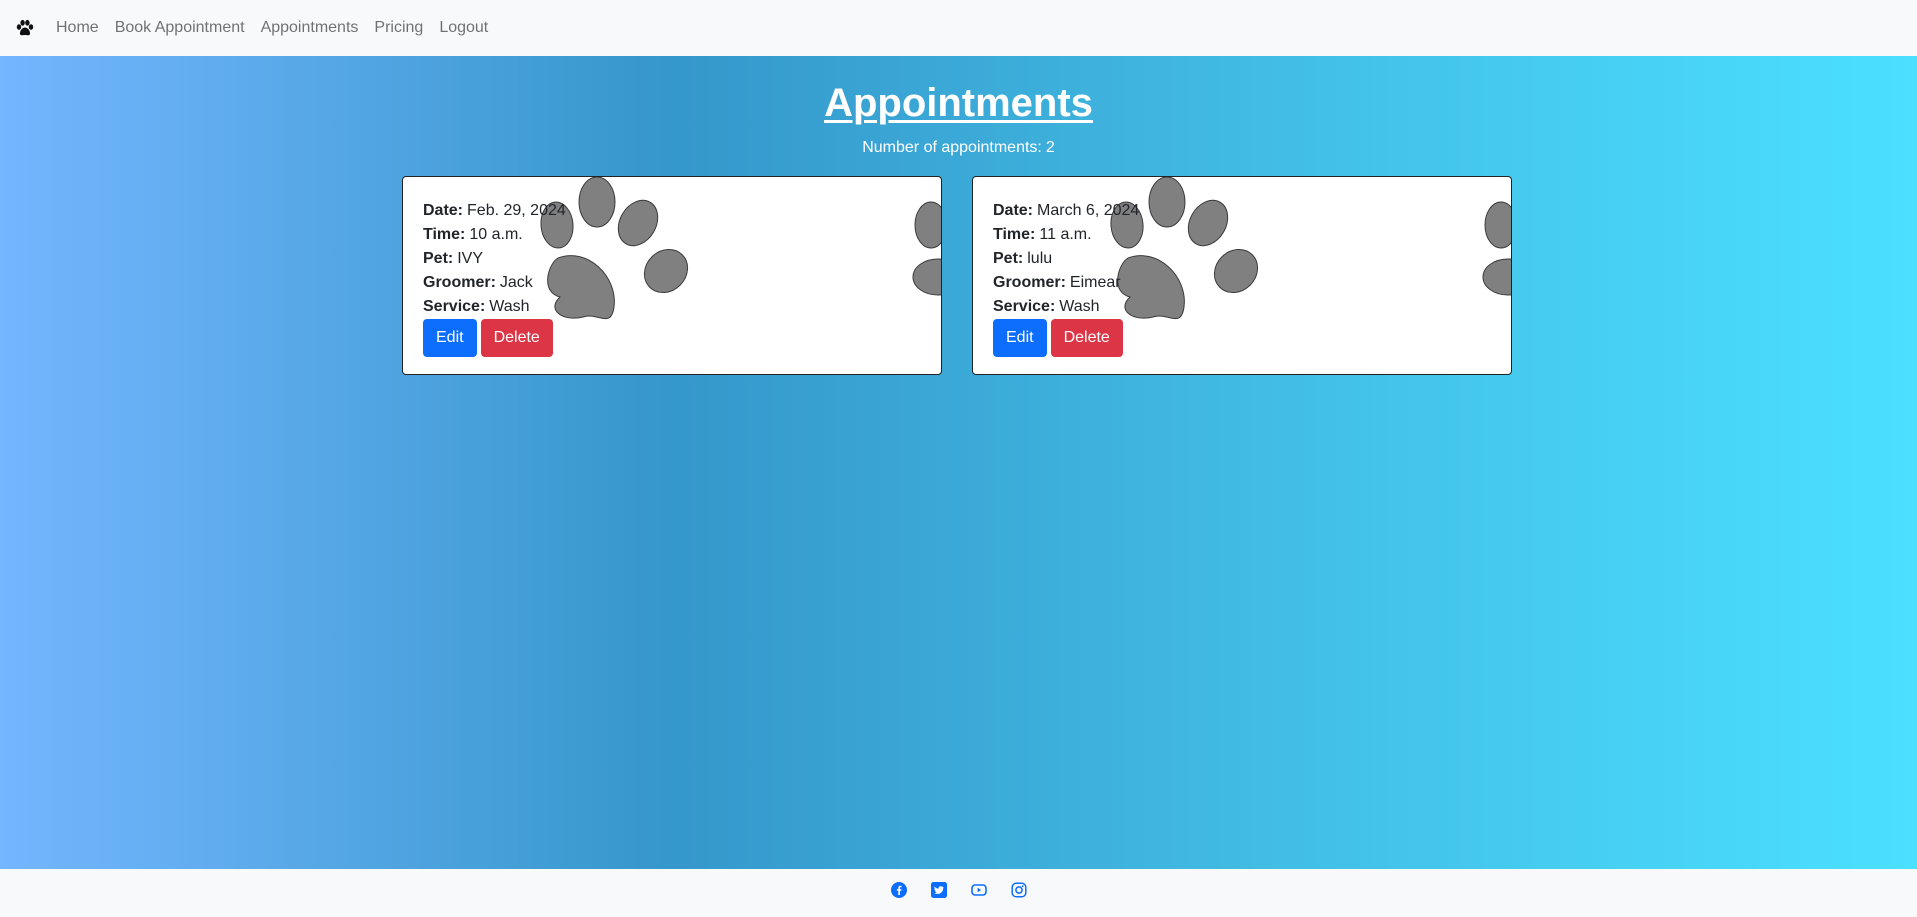  What do you see at coordinates (939, 890) in the screenshot?
I see `twitter-icon` at bounding box center [939, 890].